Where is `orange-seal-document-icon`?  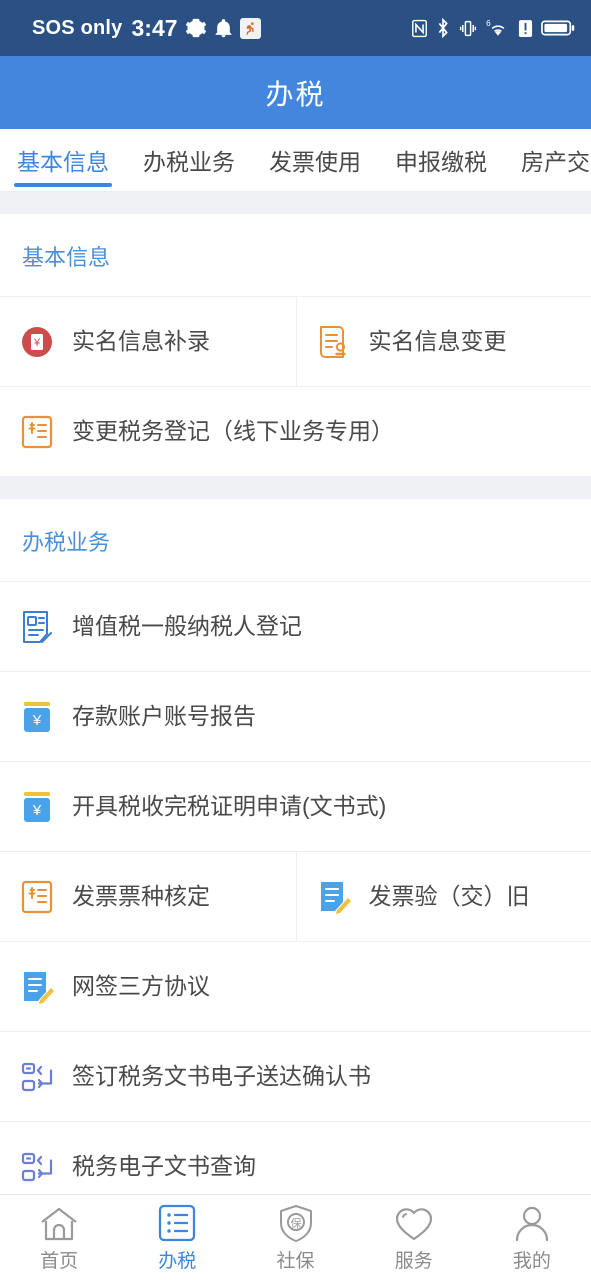 orange-seal-document-icon is located at coordinates (334, 342).